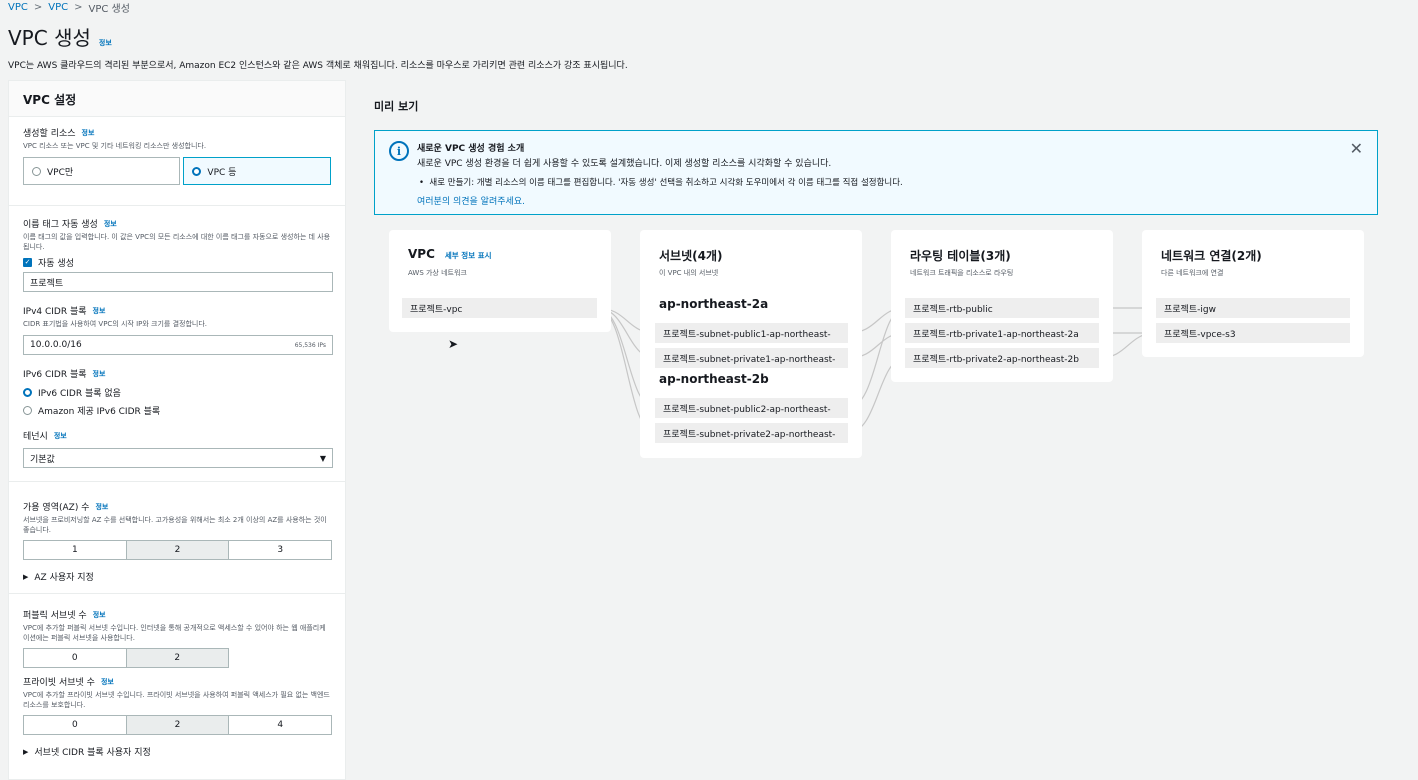 This screenshot has width=1418, height=780. I want to click on route-table-chip: 프로젝트-rtb-private1-ap-northeast-2a, so click(1002, 333).